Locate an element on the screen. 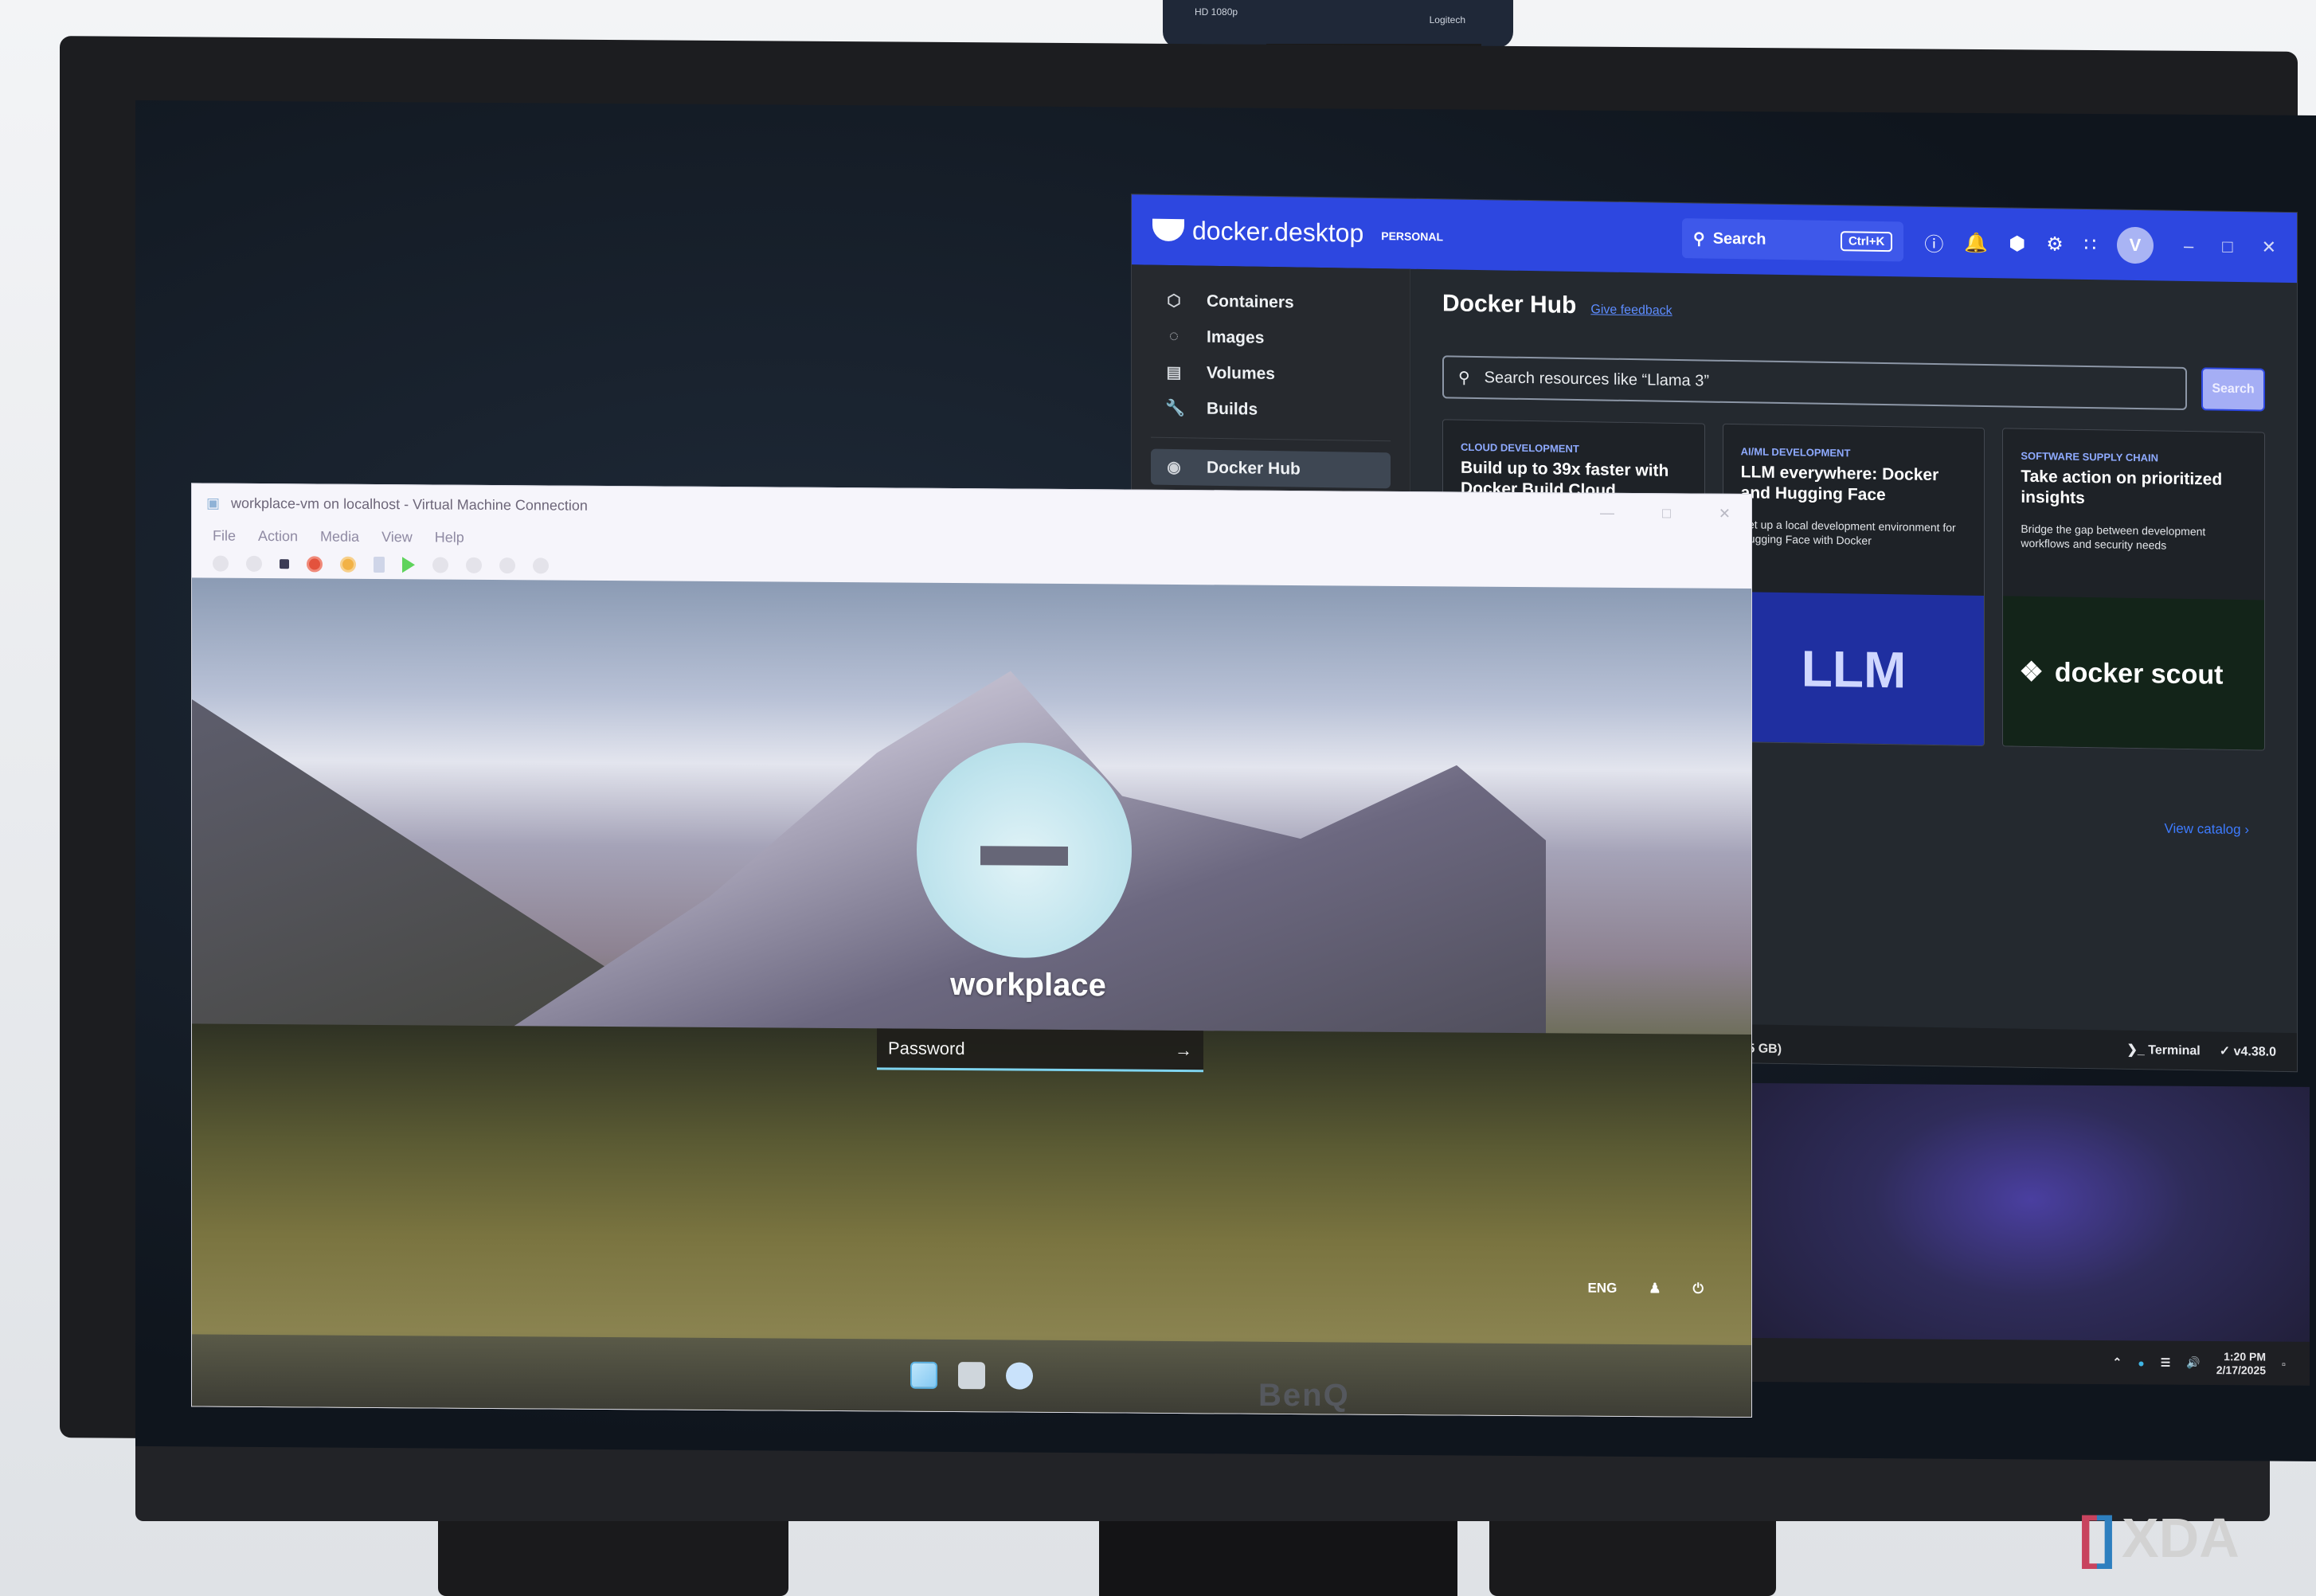  sidebar-item-label: Images is located at coordinates (1236, 337).